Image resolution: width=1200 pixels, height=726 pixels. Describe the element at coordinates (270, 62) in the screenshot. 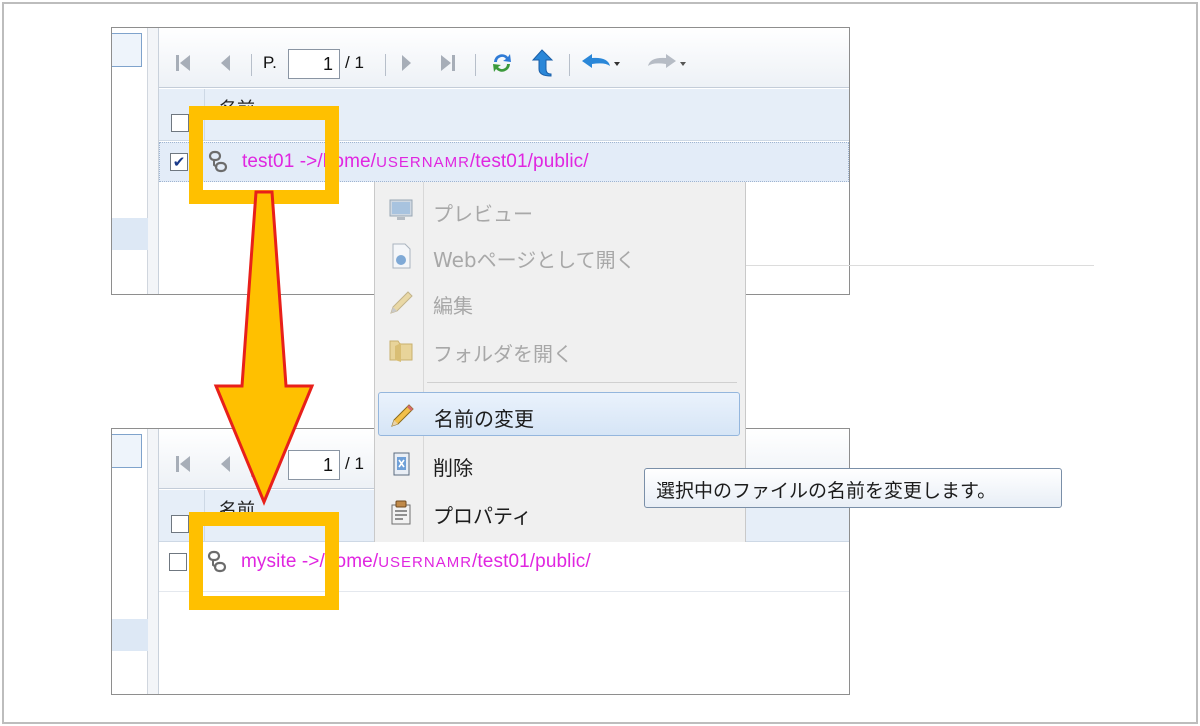

I see `page-prefix-label: P.` at that location.